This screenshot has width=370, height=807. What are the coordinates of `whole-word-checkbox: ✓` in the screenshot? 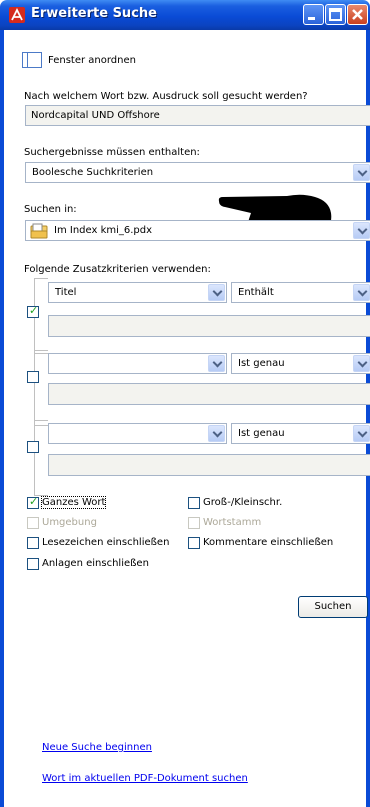 It's located at (33, 502).